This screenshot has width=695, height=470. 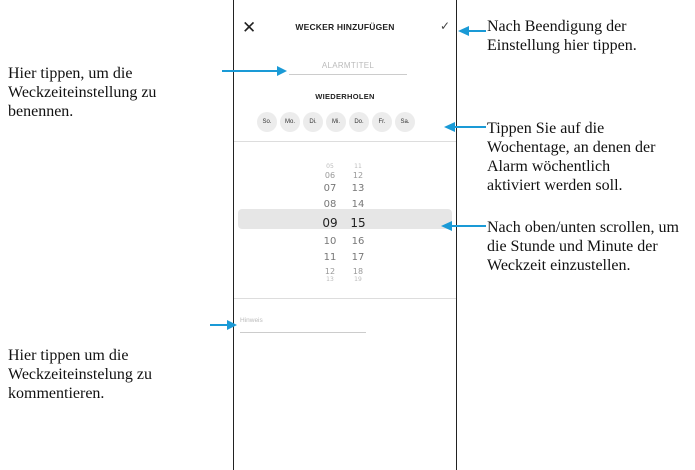 What do you see at coordinates (282, 71) in the screenshot?
I see `arrow-title-head` at bounding box center [282, 71].